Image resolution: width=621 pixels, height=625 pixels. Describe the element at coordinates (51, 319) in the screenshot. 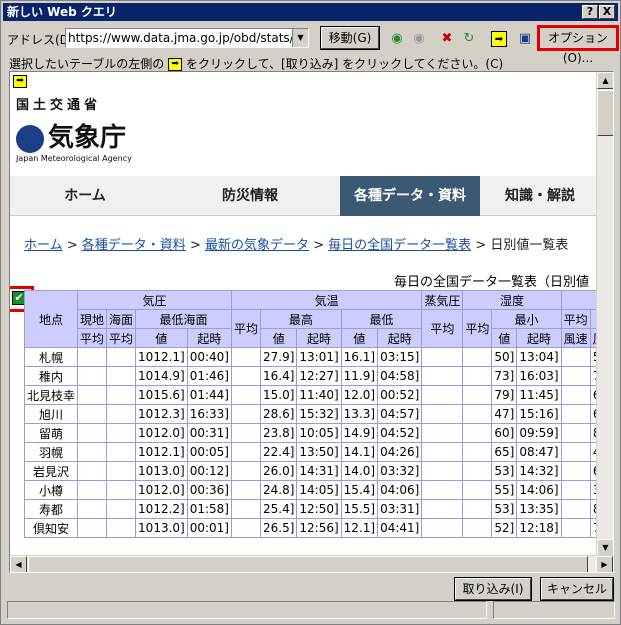

I see `header-station: 地点` at that location.